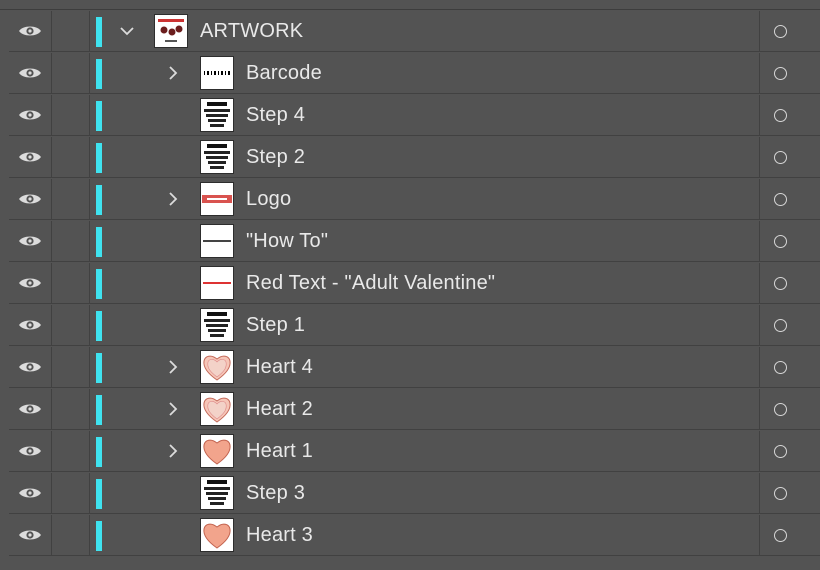 The width and height of the screenshot is (820, 570). I want to click on layer-row: Heart 2, so click(414, 409).